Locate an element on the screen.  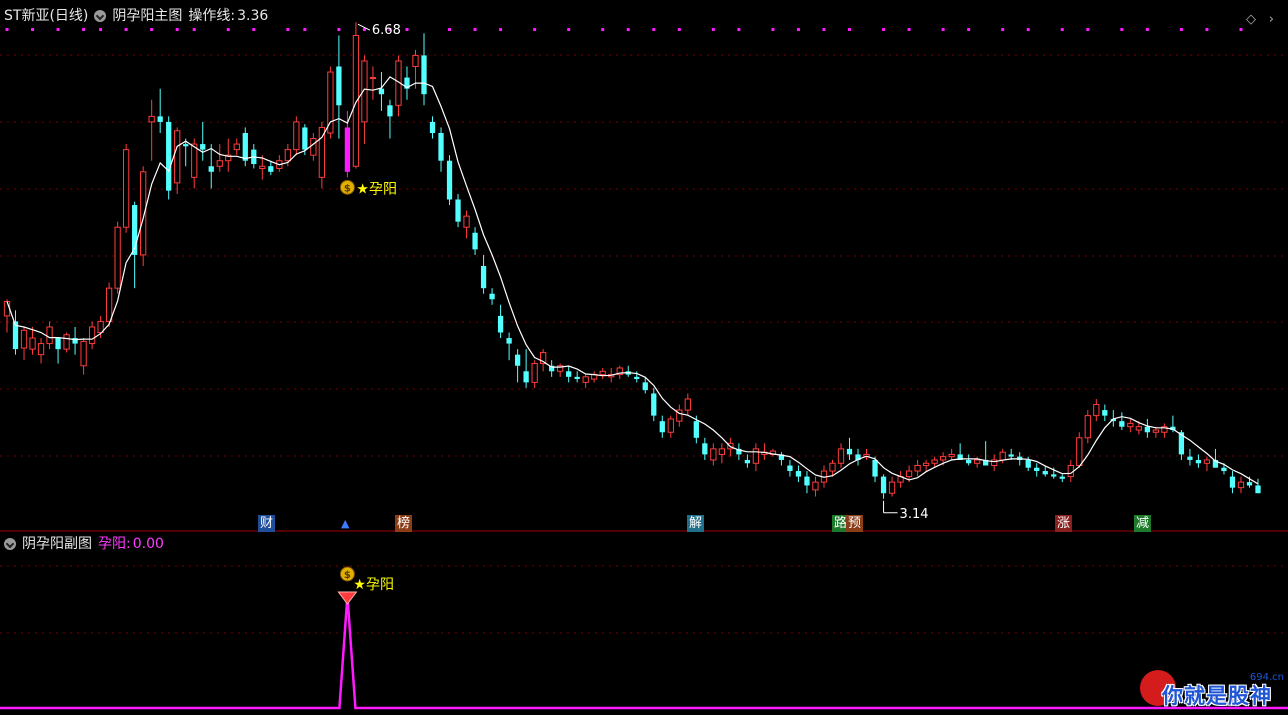
low-price-label: 3.14 is located at coordinates (914, 514).